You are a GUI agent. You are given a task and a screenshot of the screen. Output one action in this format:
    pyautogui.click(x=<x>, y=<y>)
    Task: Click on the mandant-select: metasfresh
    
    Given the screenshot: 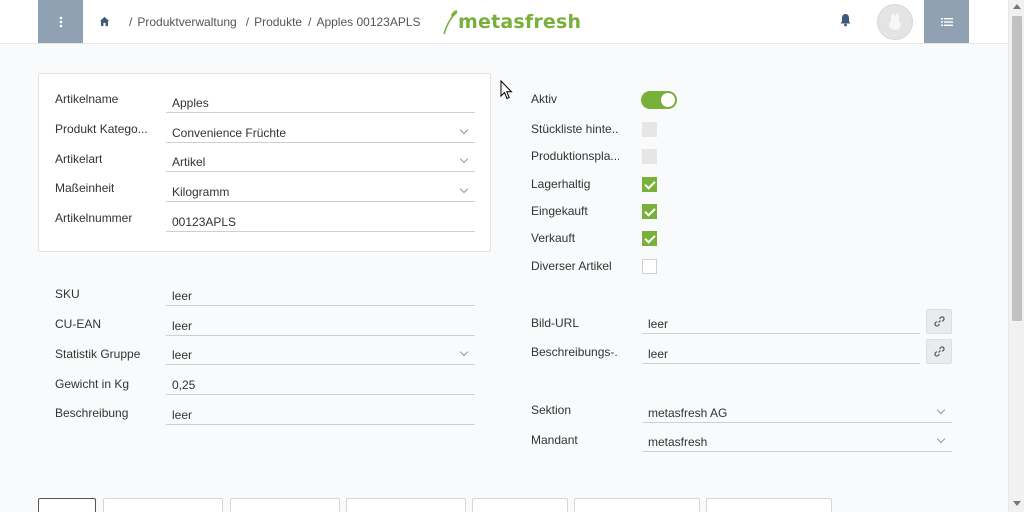 What is the action you would take?
    pyautogui.click(x=797, y=441)
    